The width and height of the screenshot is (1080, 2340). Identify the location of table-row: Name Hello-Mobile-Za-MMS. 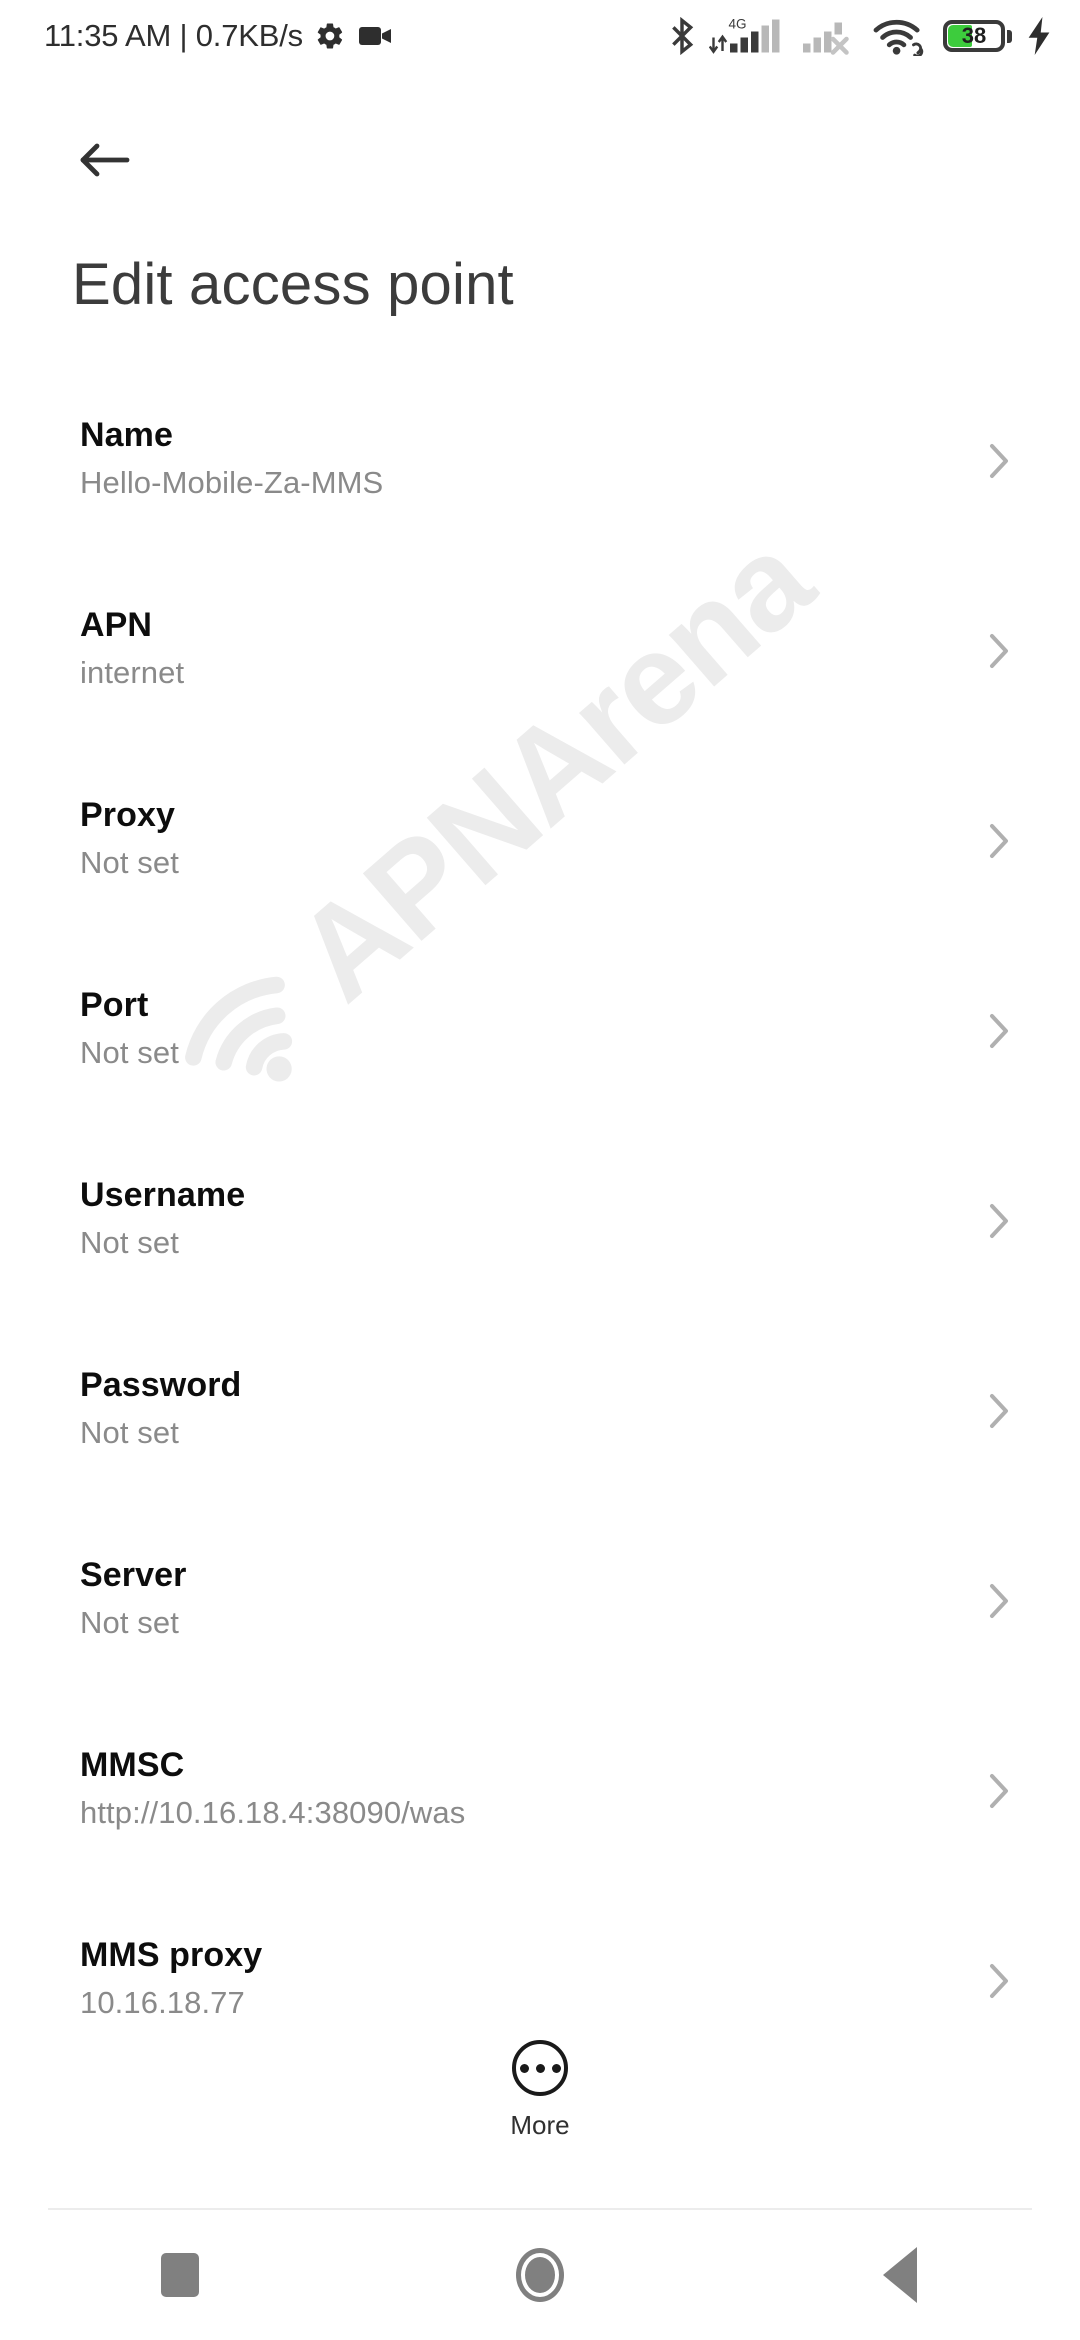
(540, 485).